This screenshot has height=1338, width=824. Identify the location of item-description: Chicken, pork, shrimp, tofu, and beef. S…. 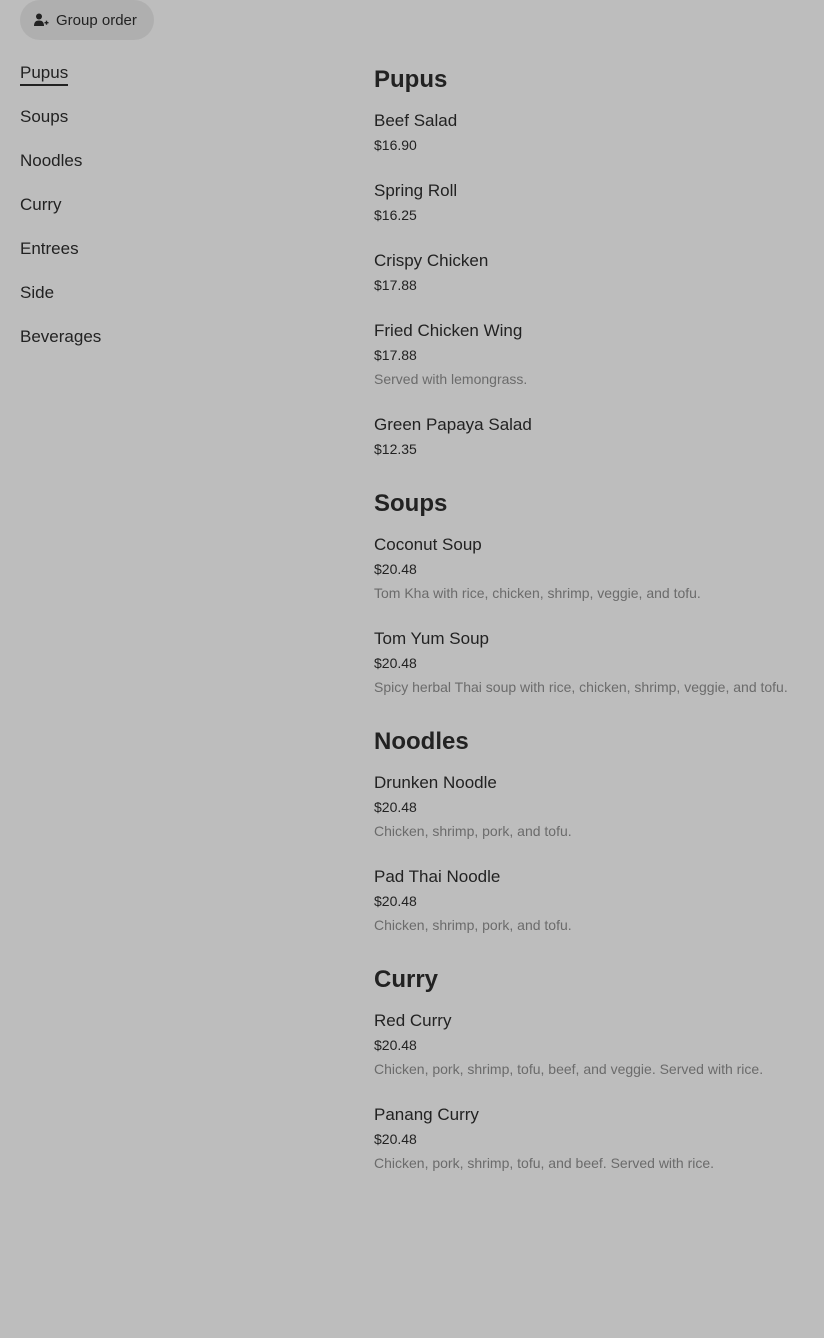
(544, 1163).